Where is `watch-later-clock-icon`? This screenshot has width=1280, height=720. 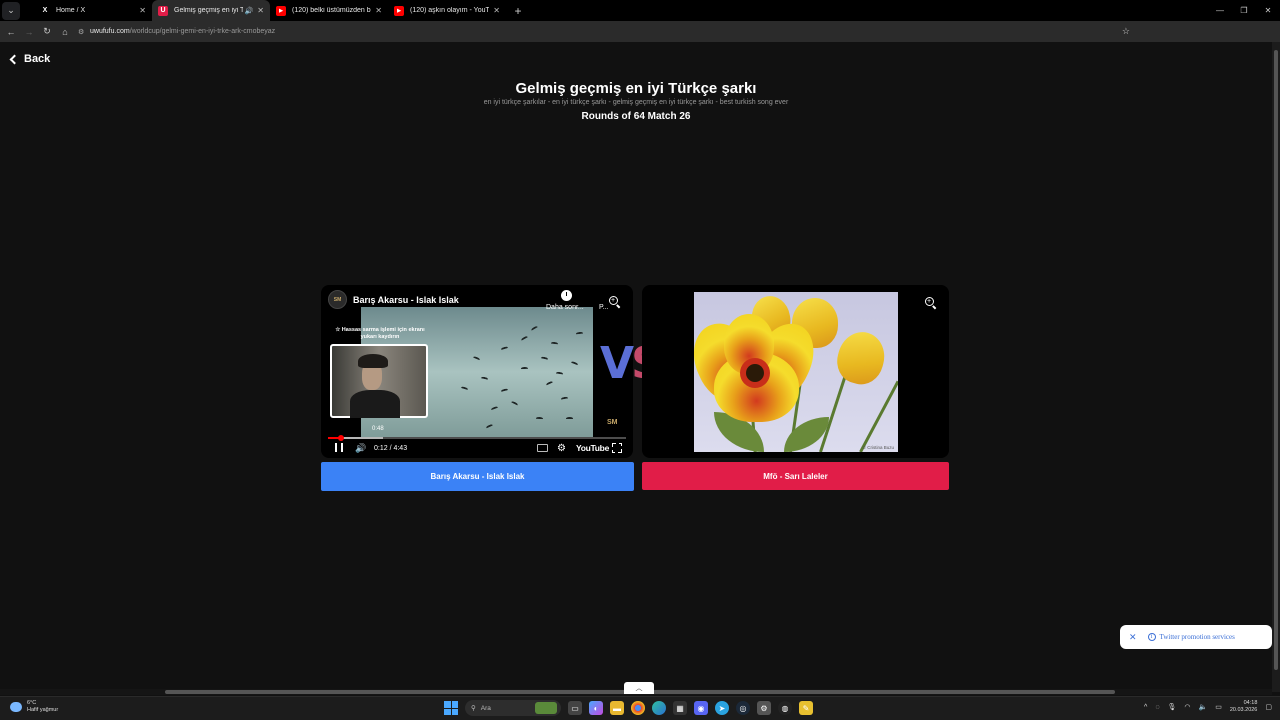 watch-later-clock-icon is located at coordinates (566, 295).